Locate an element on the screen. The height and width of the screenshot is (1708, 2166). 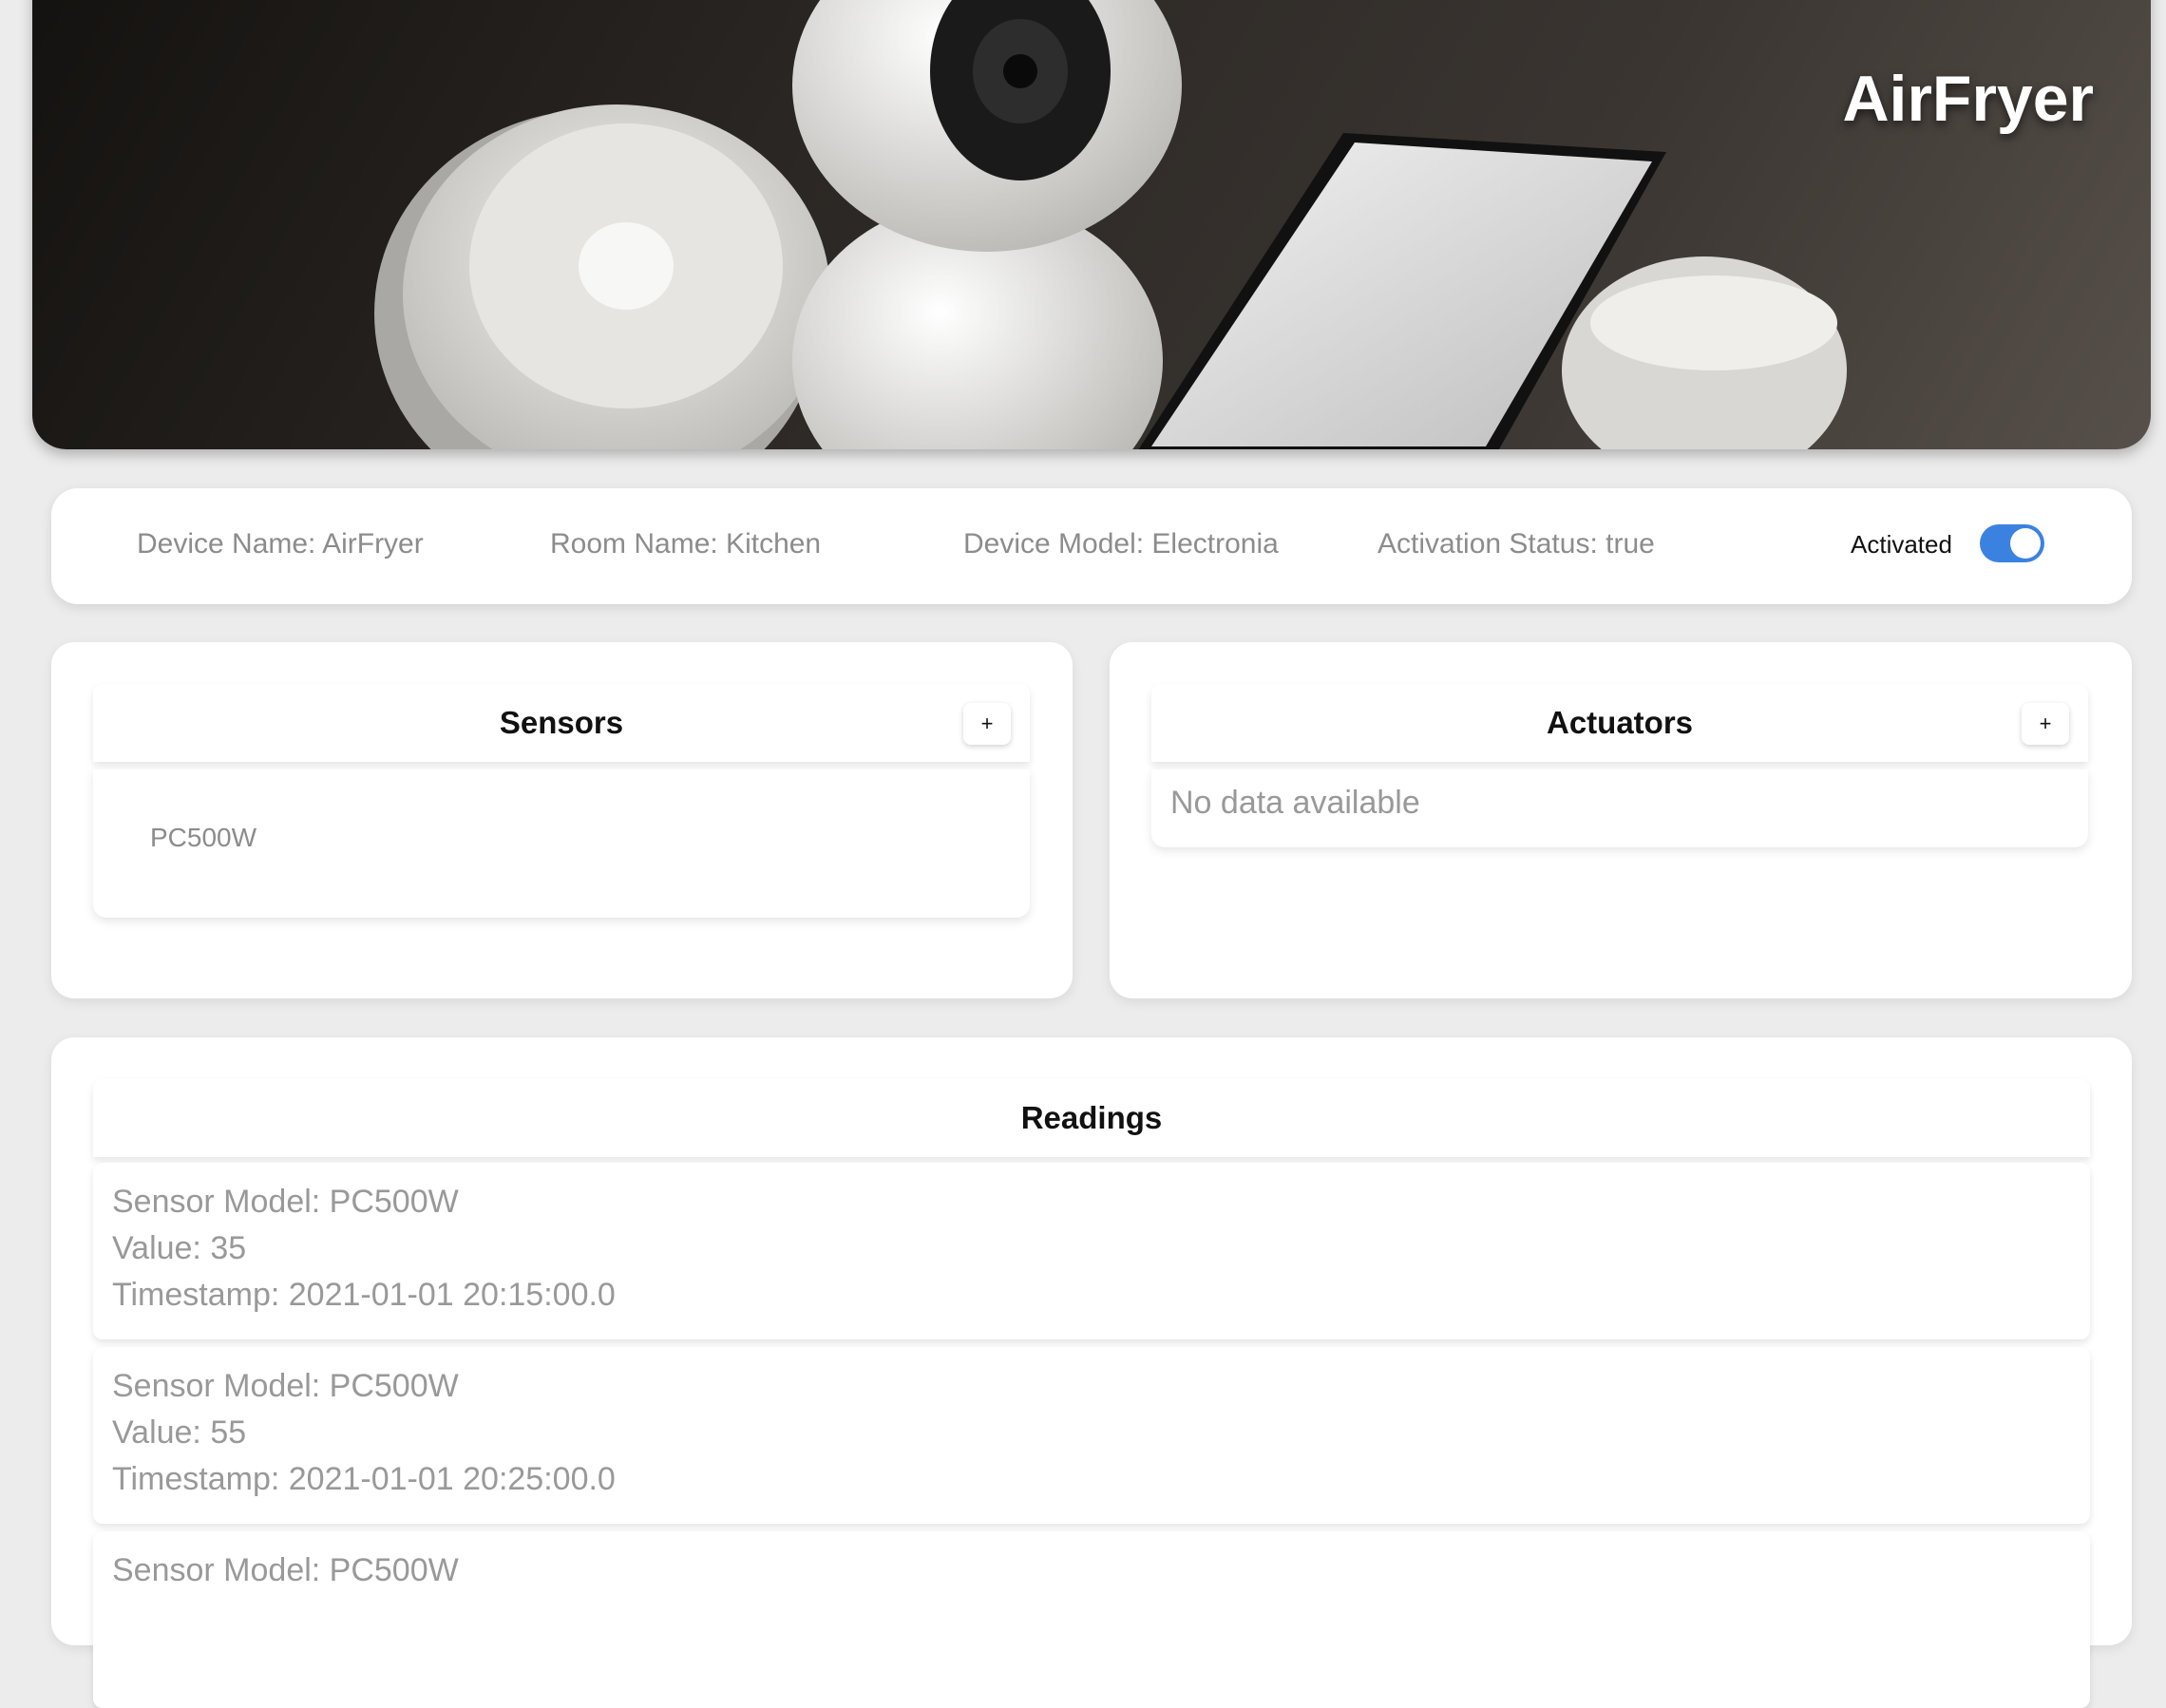
toggle-label: Activated is located at coordinates (1901, 544).